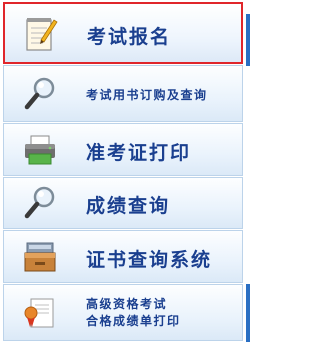 The height and width of the screenshot is (343, 320). I want to click on menu-item-admission-ticket-print: 准考证打印, so click(123, 149).